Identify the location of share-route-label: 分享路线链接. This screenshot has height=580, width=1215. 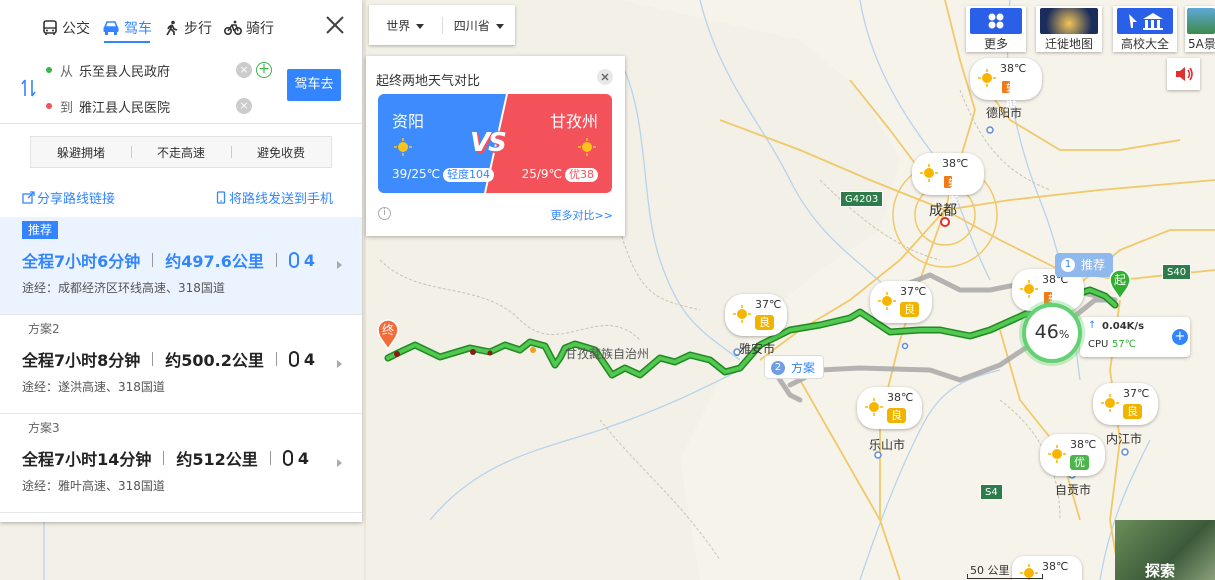
(76, 199).